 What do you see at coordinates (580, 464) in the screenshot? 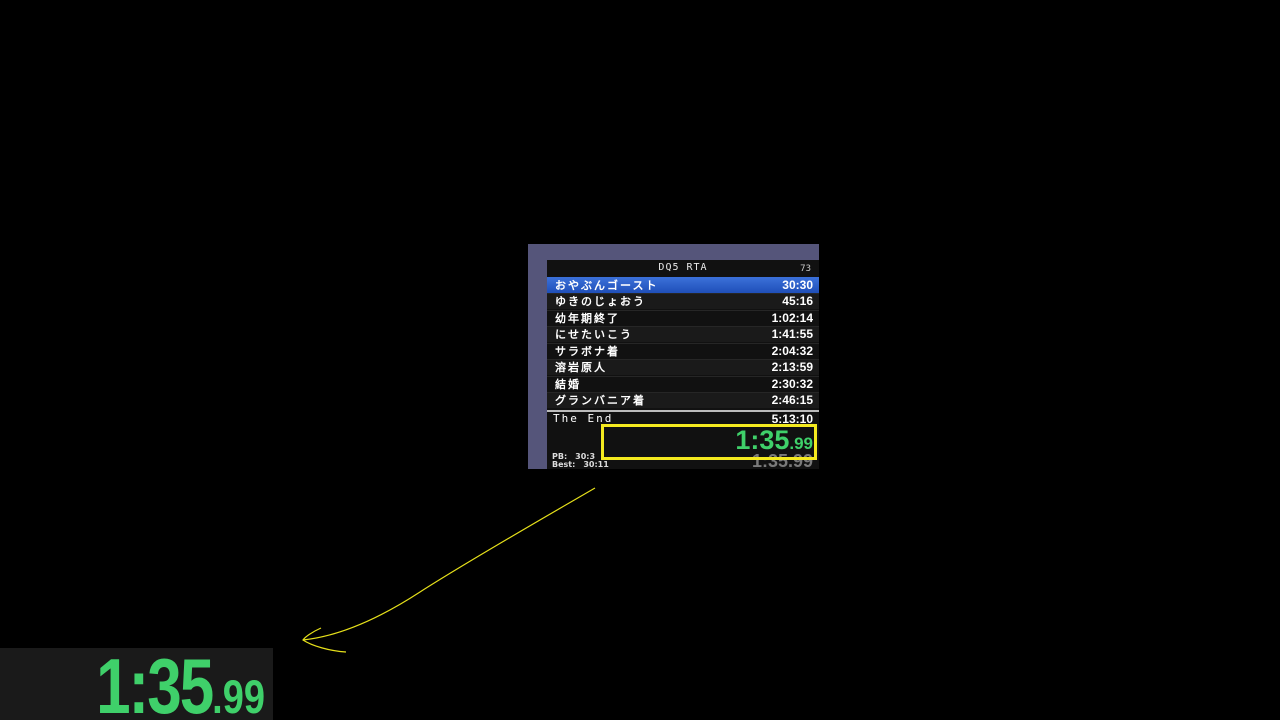
I see `best-info: Best: 30:11` at bounding box center [580, 464].